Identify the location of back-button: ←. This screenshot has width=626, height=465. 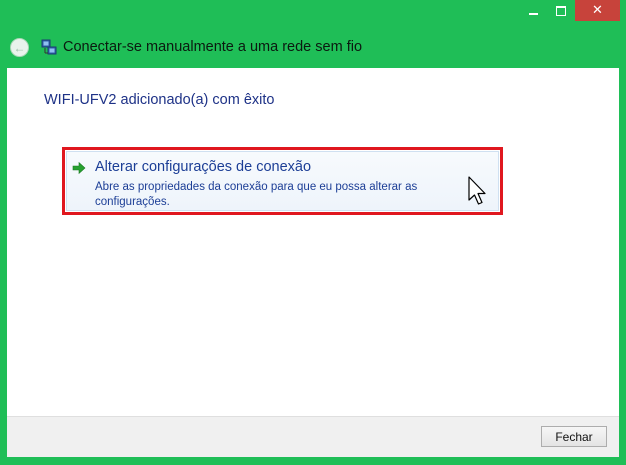
(19, 47).